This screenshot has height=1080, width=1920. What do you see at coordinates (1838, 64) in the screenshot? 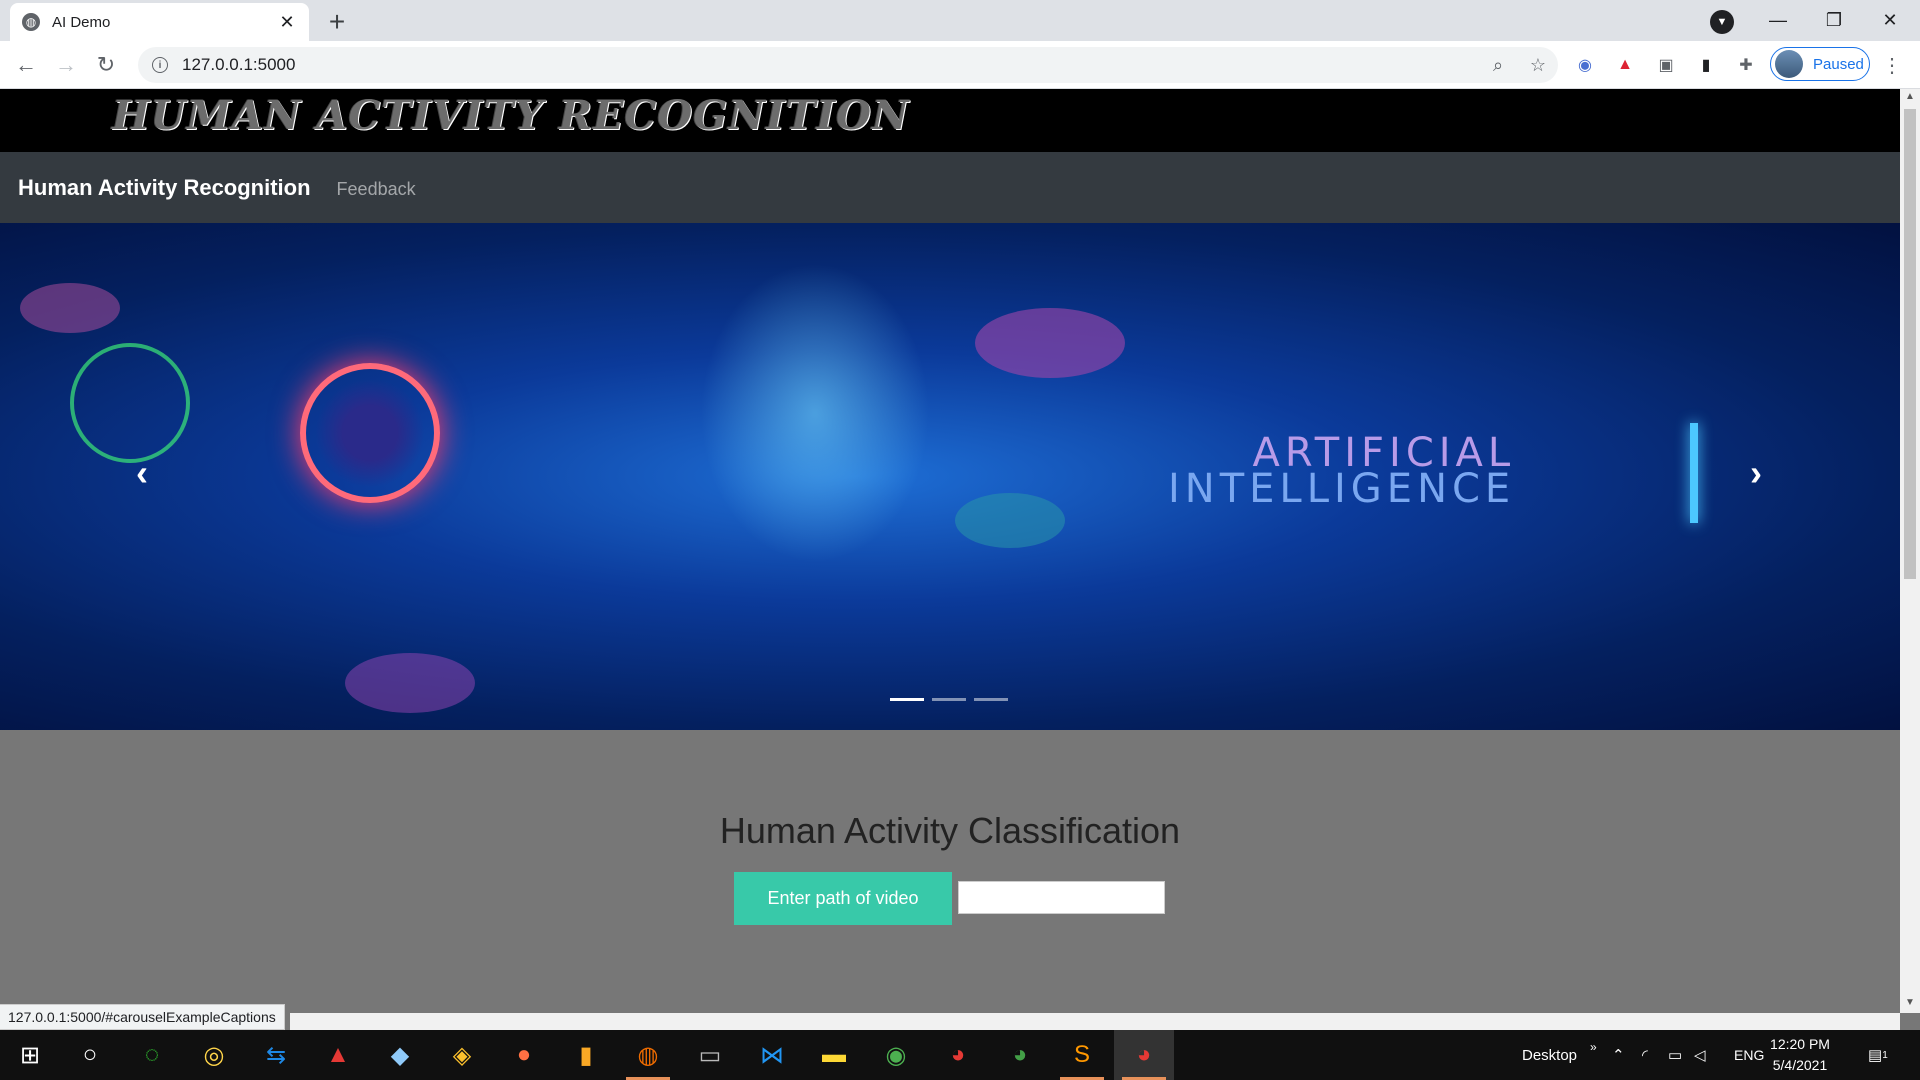
I see `profile-status: Paused` at bounding box center [1838, 64].